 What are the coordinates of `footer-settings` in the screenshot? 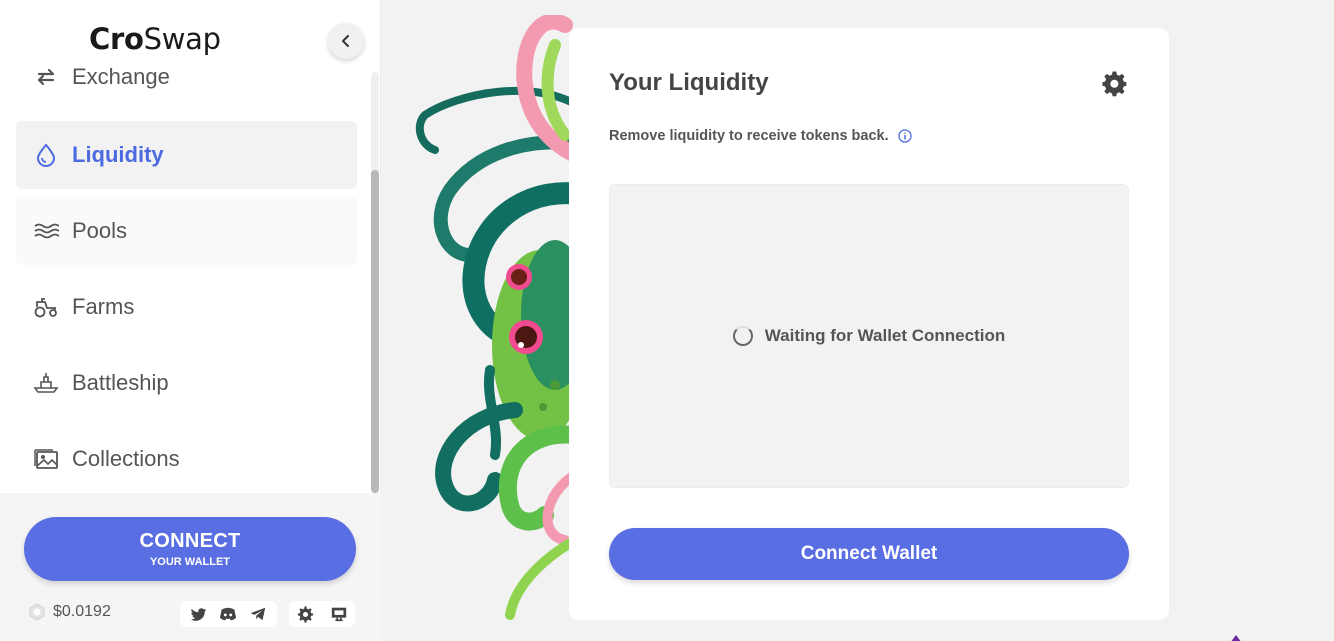 It's located at (322, 614).